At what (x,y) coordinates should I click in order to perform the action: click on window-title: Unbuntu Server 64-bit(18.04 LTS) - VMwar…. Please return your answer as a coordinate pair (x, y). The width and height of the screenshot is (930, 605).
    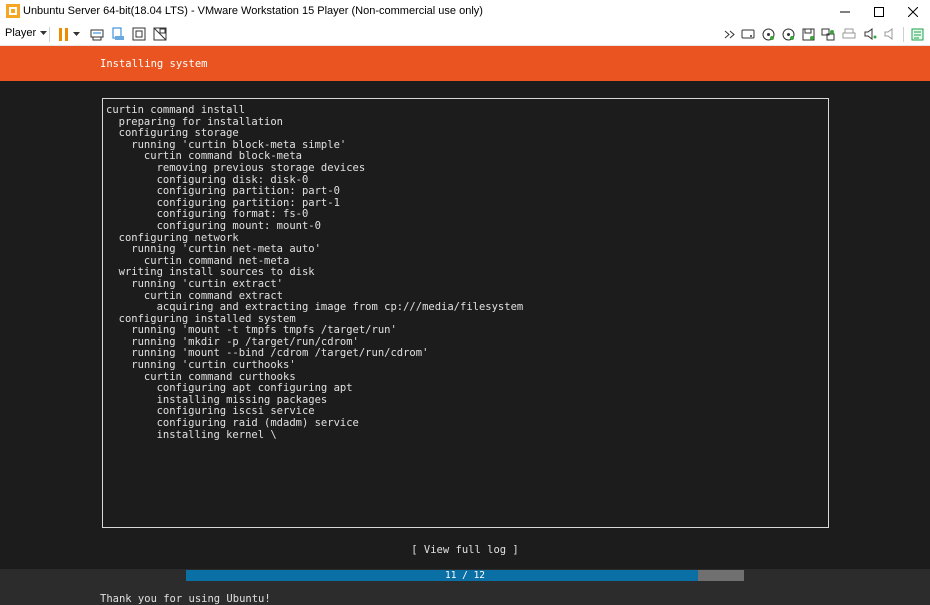
    Looking at the image, I should click on (253, 11).